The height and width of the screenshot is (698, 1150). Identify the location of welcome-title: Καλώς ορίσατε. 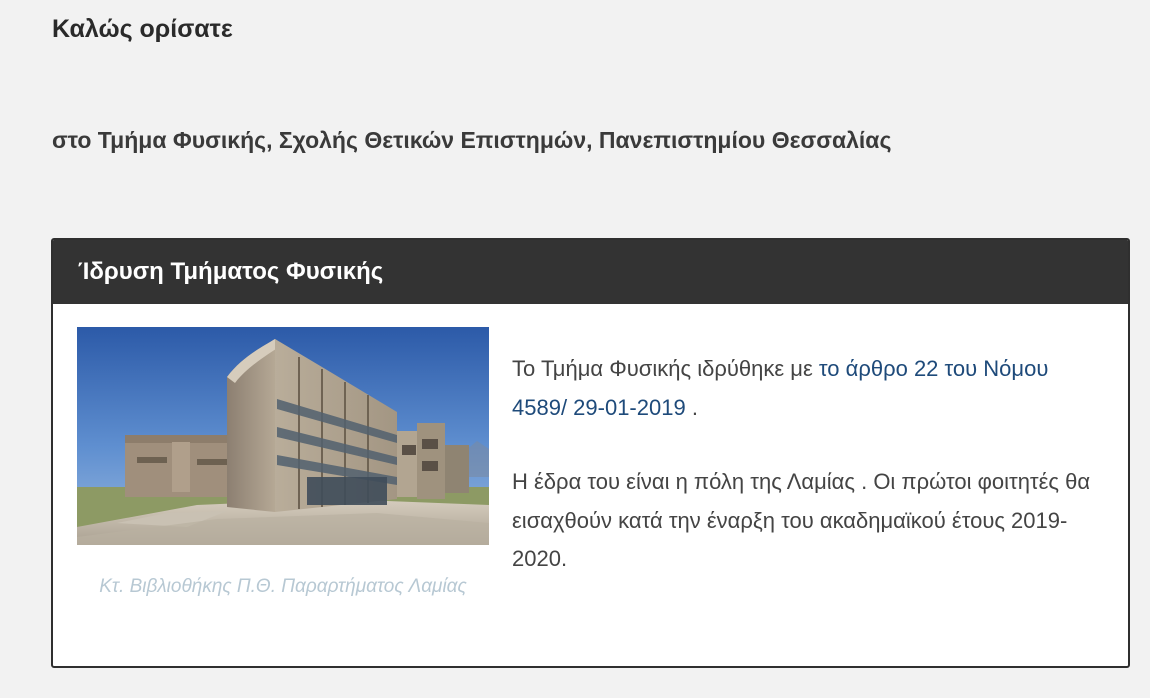
(142, 29).